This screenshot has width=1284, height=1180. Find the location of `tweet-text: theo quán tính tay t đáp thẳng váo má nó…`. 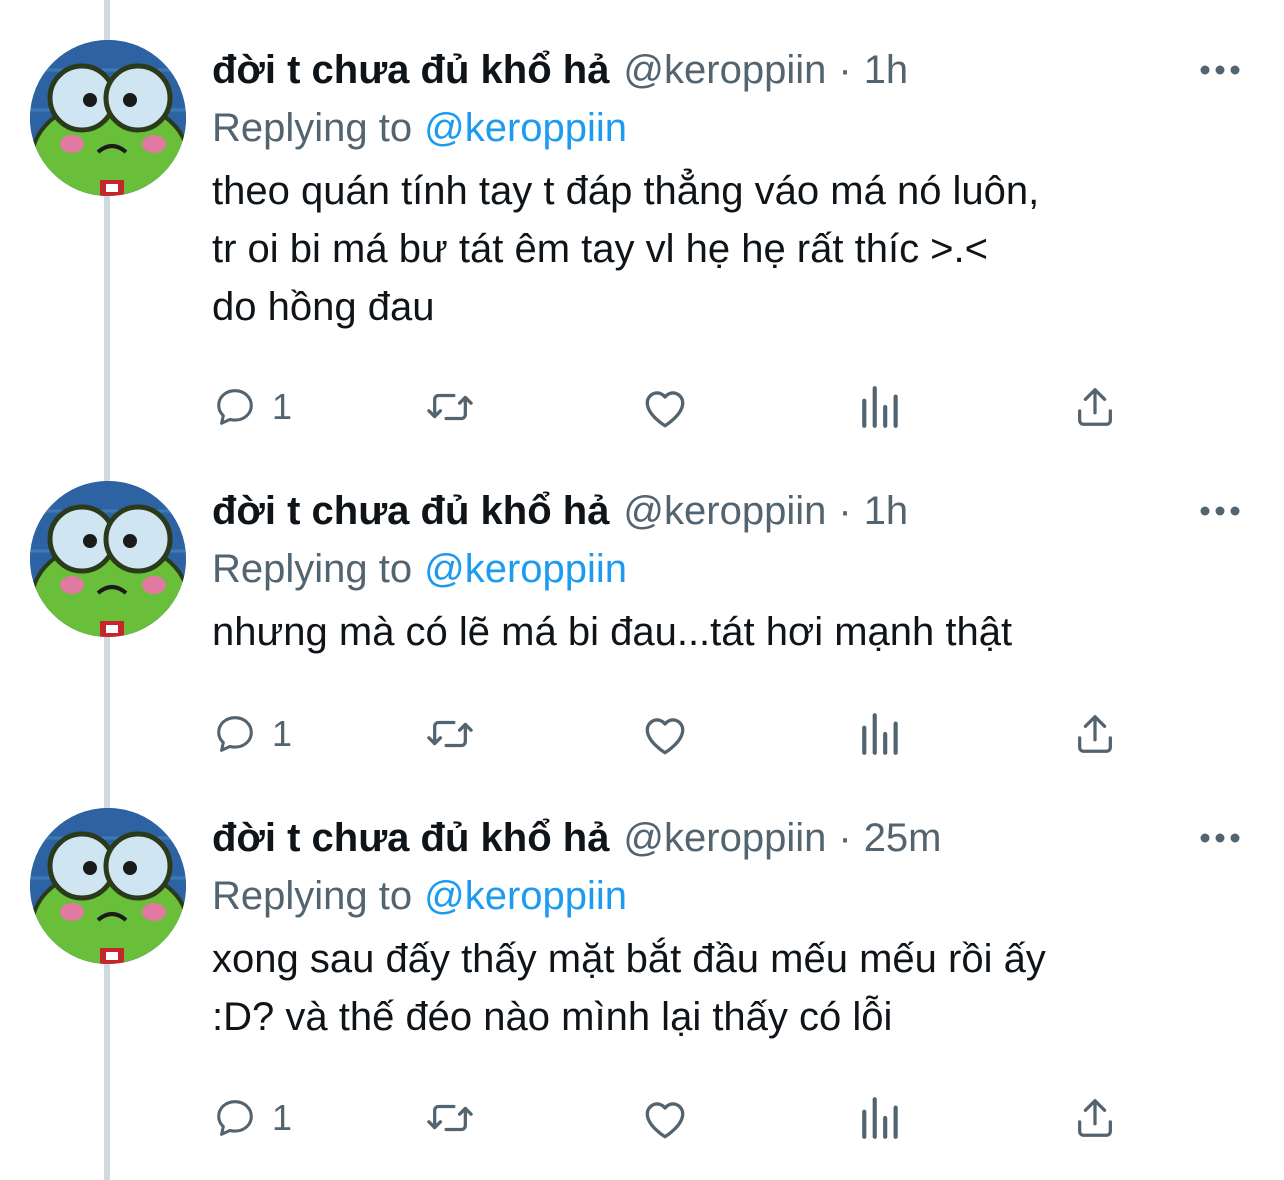

tweet-text: theo quán tính tay t đáp thẳng váo má nó… is located at coordinates (625, 249).